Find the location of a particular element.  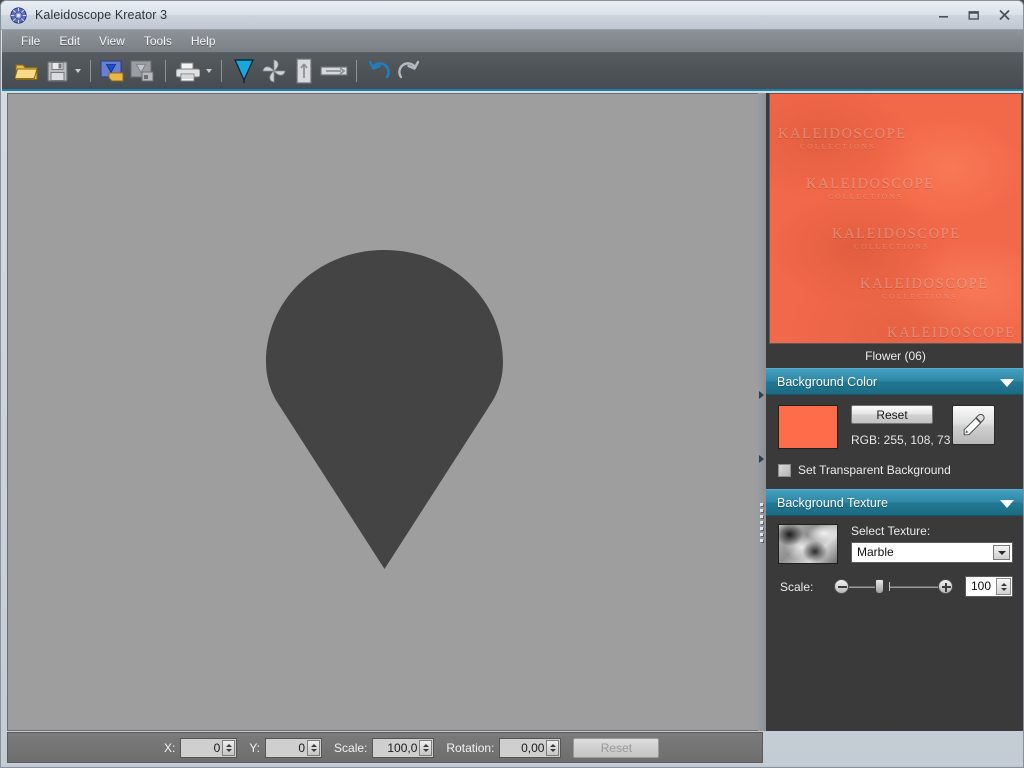

x-label: X: is located at coordinates (170, 747).